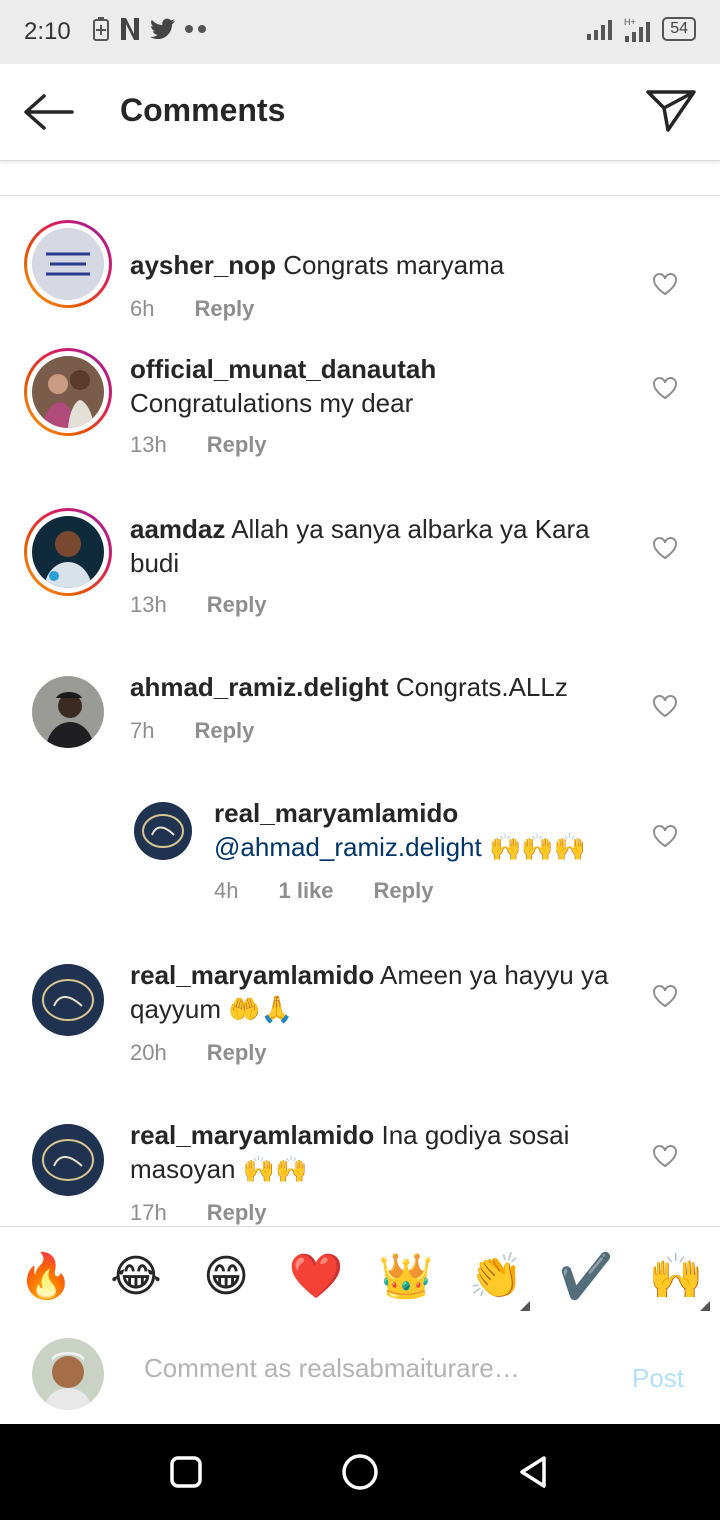 The width and height of the screenshot is (720, 1520). I want to click on clap-emoji-button: 👏, so click(496, 1277).